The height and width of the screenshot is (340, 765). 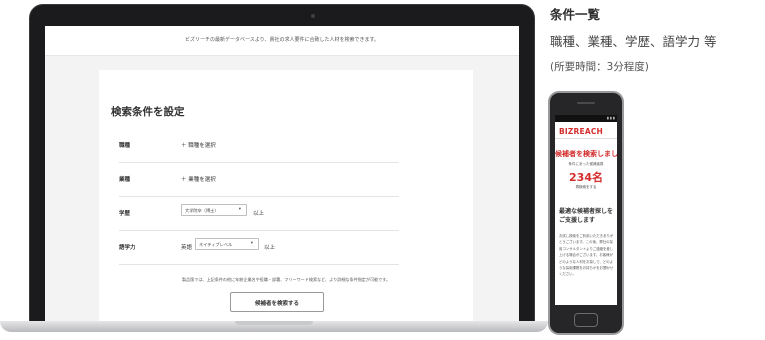 I want to click on row-job-type: 職種 ＋ 職種を選択, so click(x=259, y=146).